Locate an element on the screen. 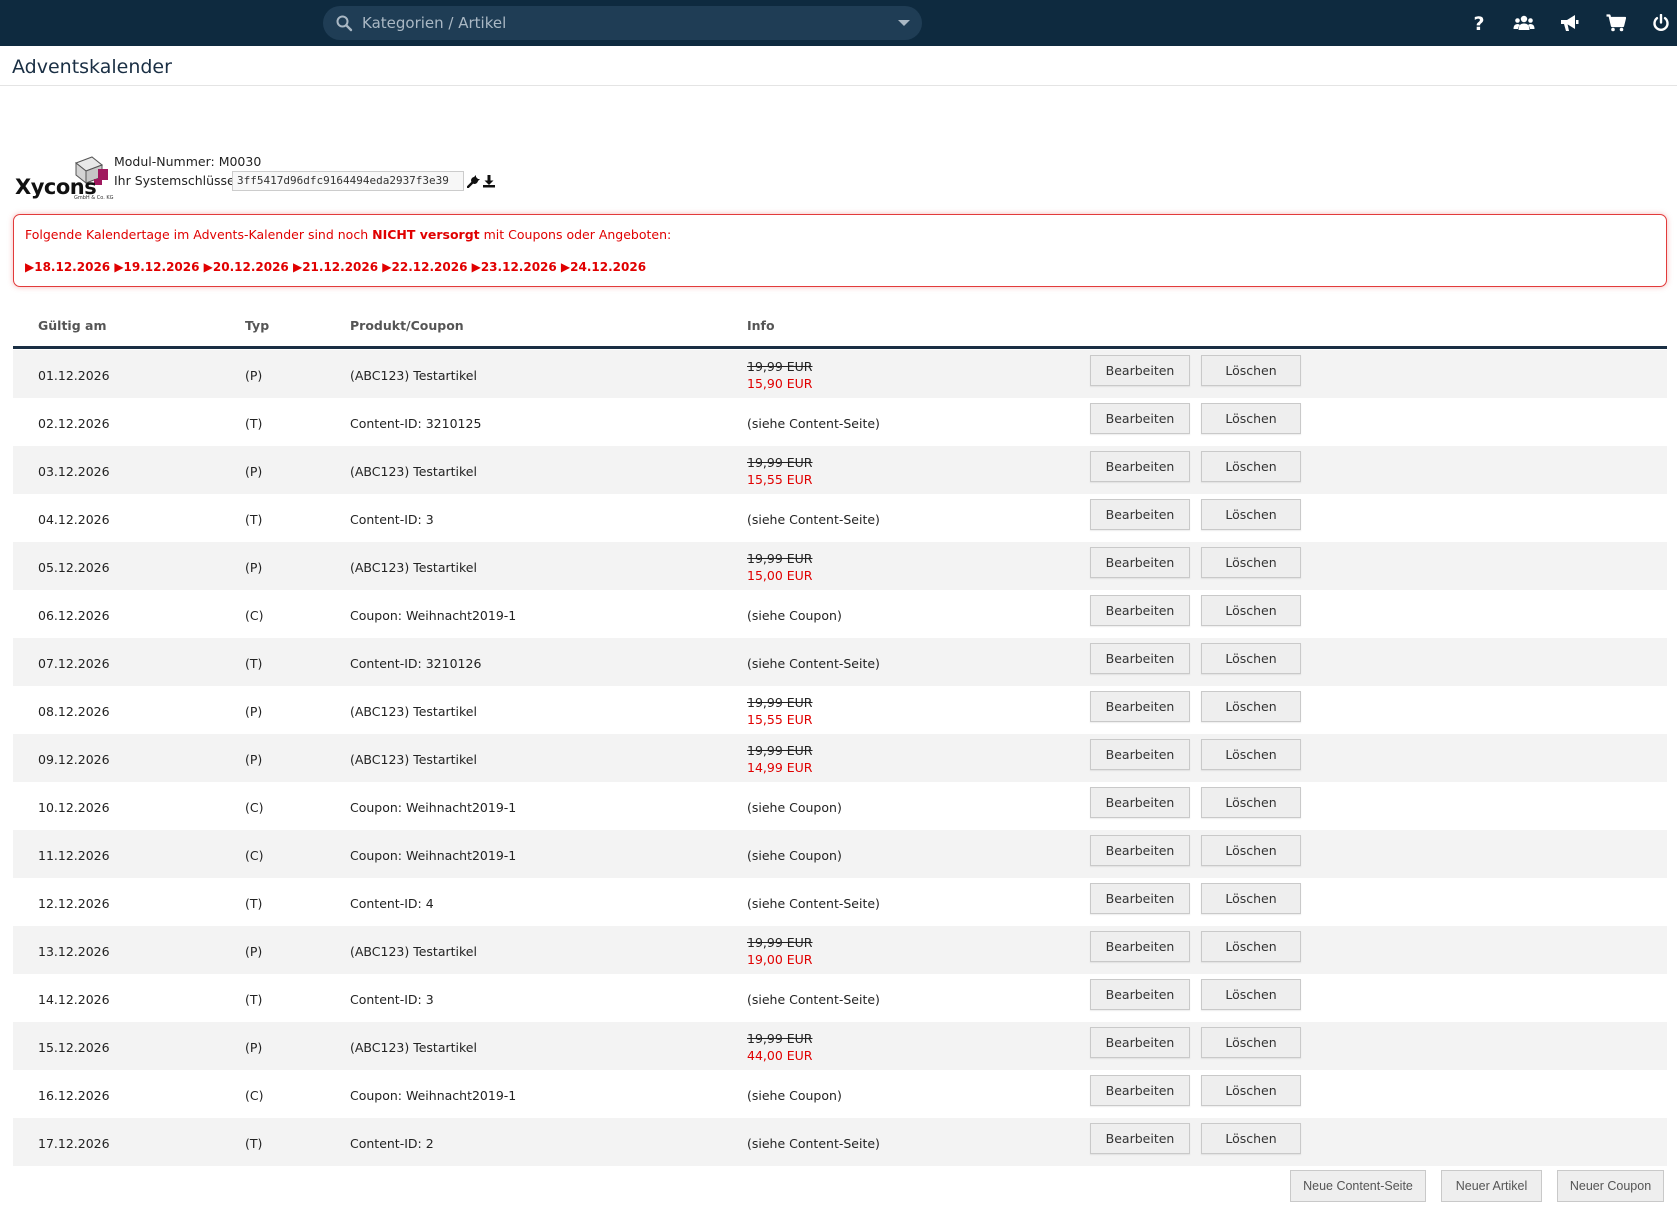 Image resolution: width=1677 pixels, height=1214 pixels. cell-date: 14.12.2026 is located at coordinates (74, 999).